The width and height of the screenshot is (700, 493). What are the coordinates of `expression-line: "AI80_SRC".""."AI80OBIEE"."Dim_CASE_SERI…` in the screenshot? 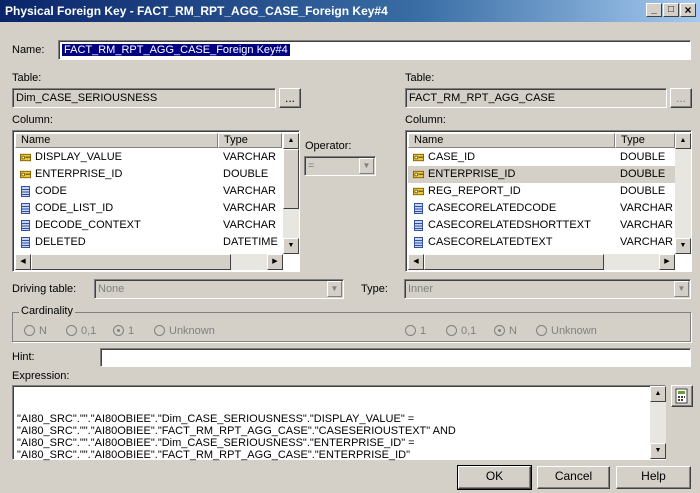 It's located at (216, 443).